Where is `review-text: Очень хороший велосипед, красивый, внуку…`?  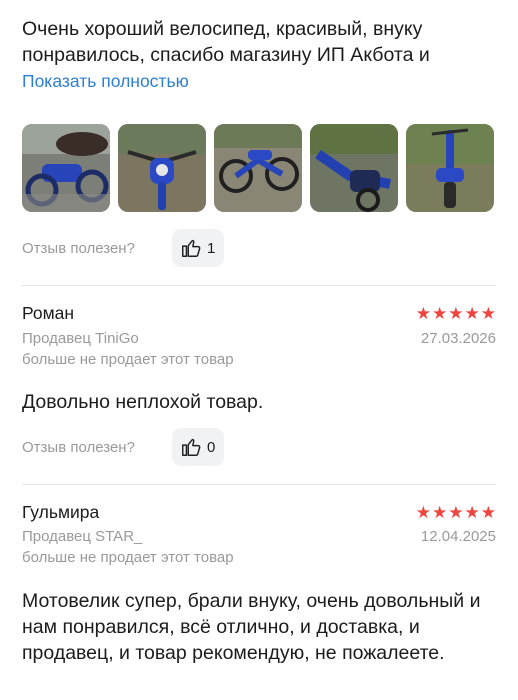
review-text: Очень хороший велосипед, красивый, внуку… is located at coordinates (226, 42).